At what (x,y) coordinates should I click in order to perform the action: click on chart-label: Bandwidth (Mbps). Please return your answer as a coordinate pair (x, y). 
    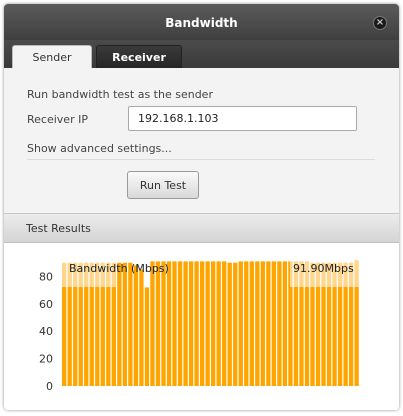
    Looking at the image, I should click on (119, 268).